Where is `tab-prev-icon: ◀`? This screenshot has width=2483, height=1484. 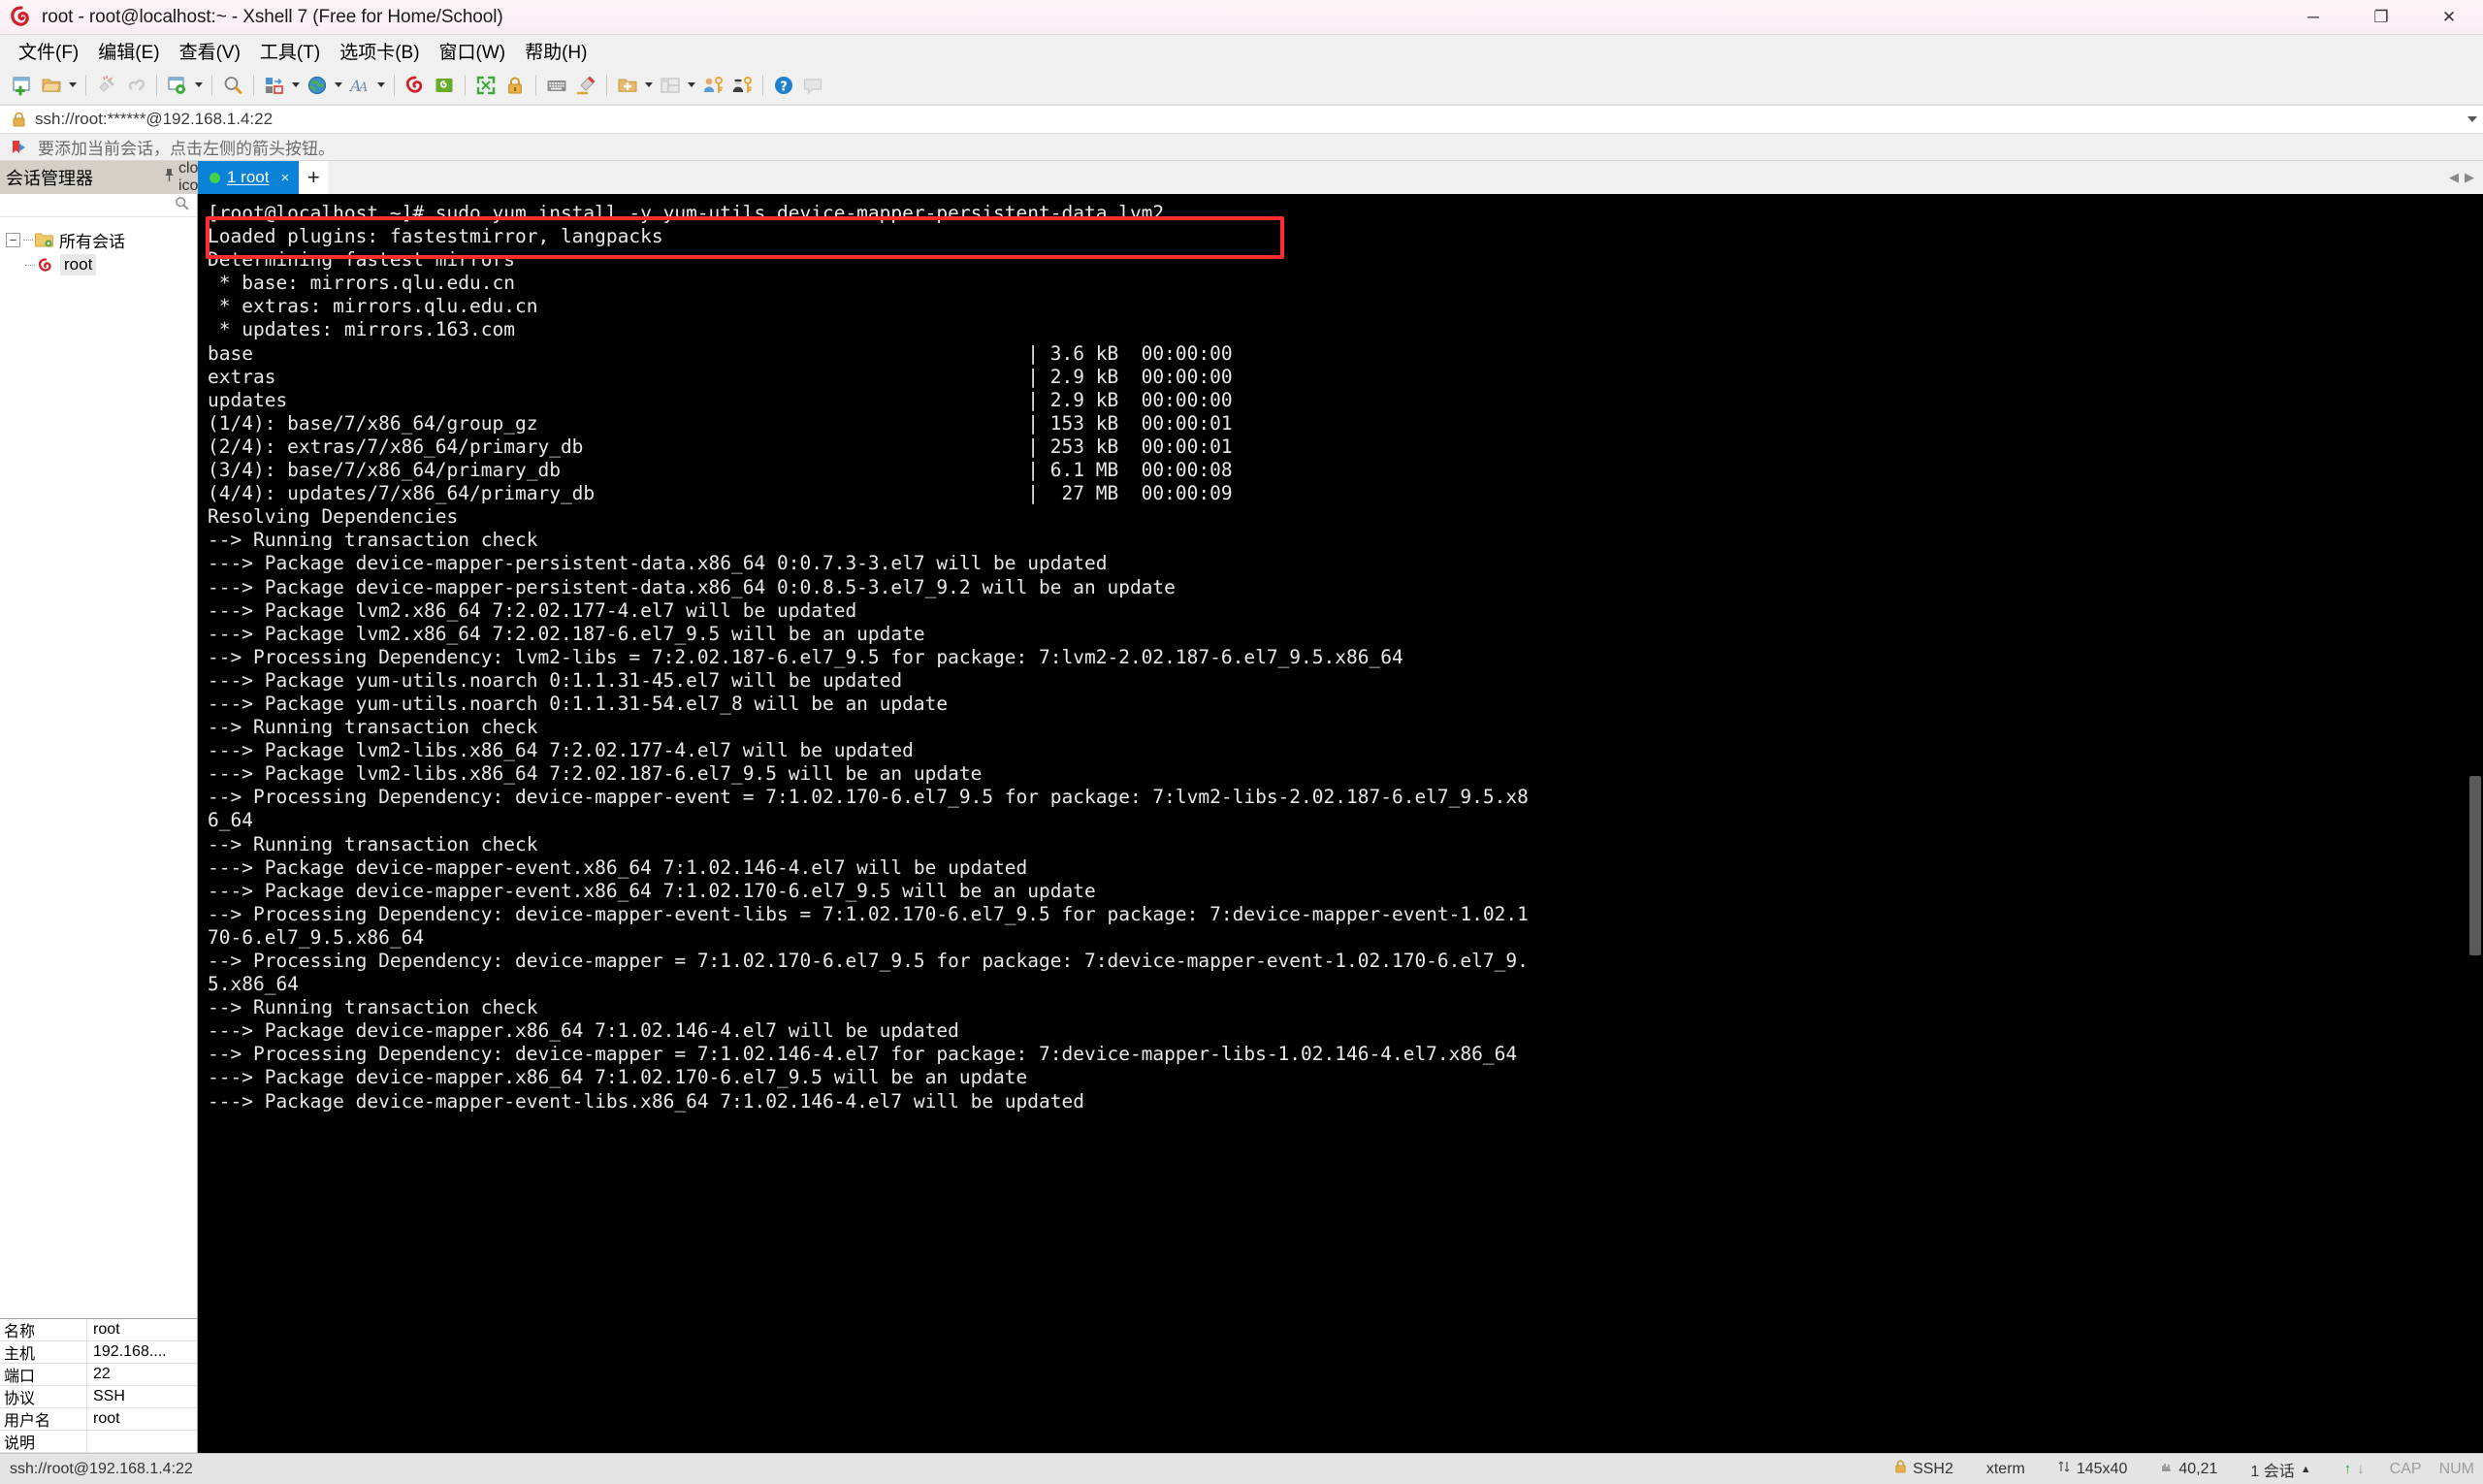
tab-prev-icon: ◀ is located at coordinates (2454, 178).